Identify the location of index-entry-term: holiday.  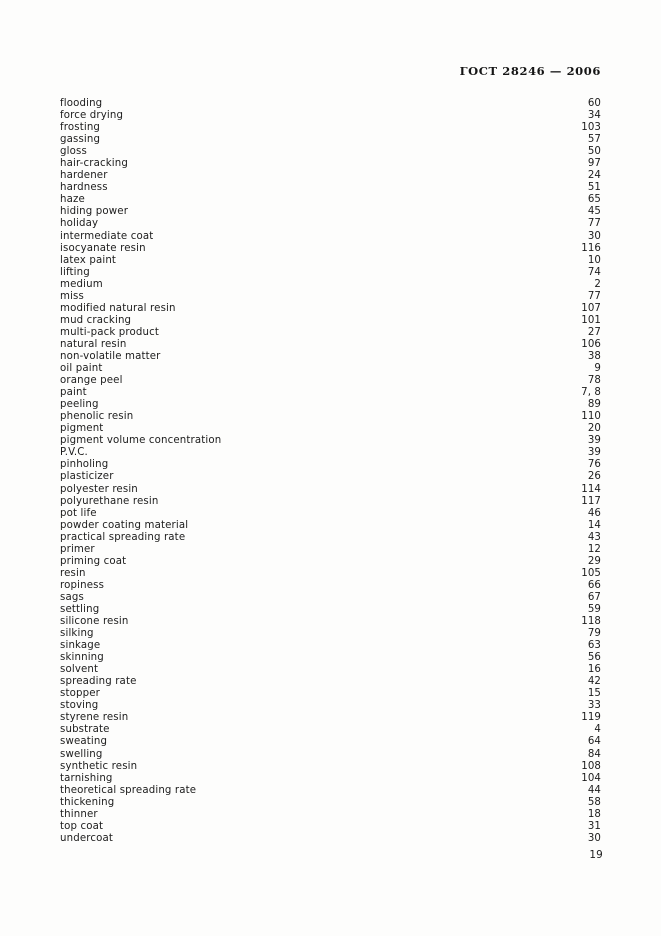
(79, 224).